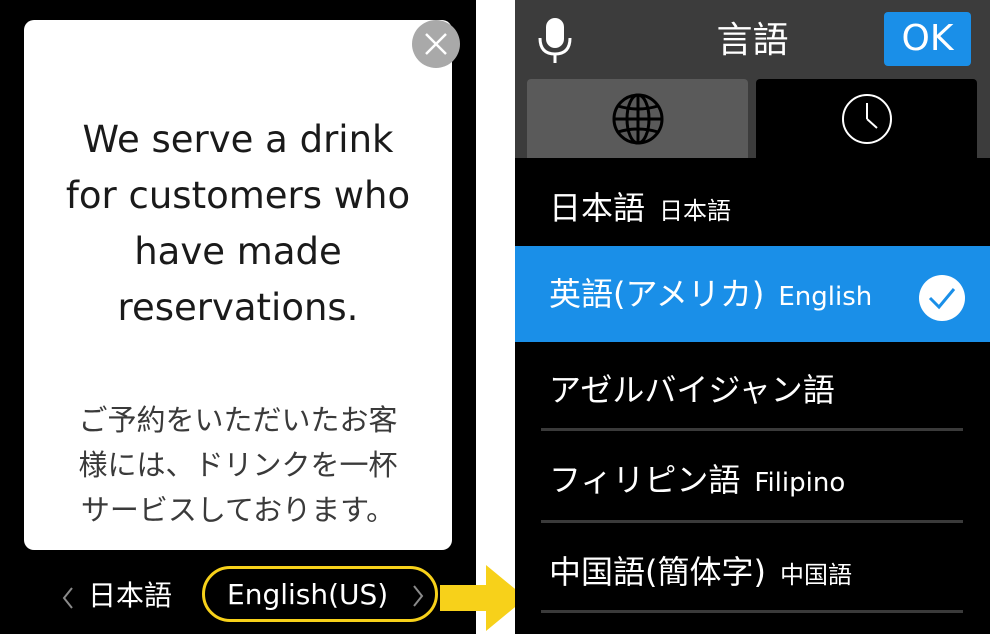 This screenshot has width=990, height=634. I want to click on language-name: 日本語, so click(597, 208).